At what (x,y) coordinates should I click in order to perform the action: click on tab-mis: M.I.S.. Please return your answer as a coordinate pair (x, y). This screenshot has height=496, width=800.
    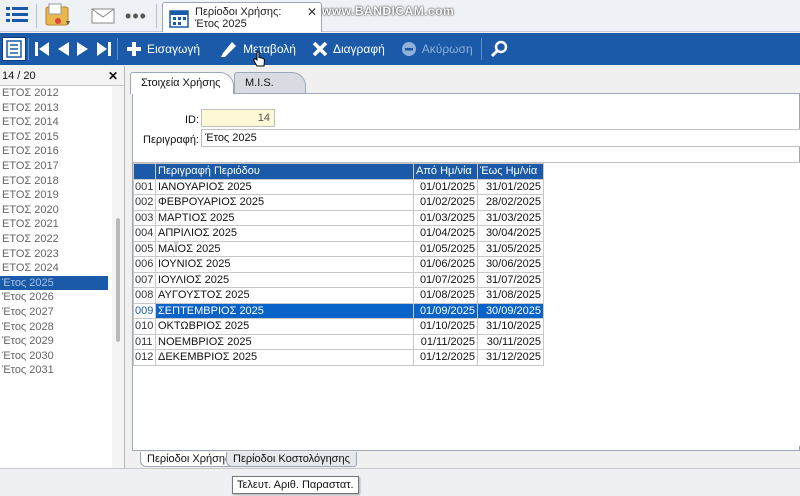
    Looking at the image, I should click on (270, 83).